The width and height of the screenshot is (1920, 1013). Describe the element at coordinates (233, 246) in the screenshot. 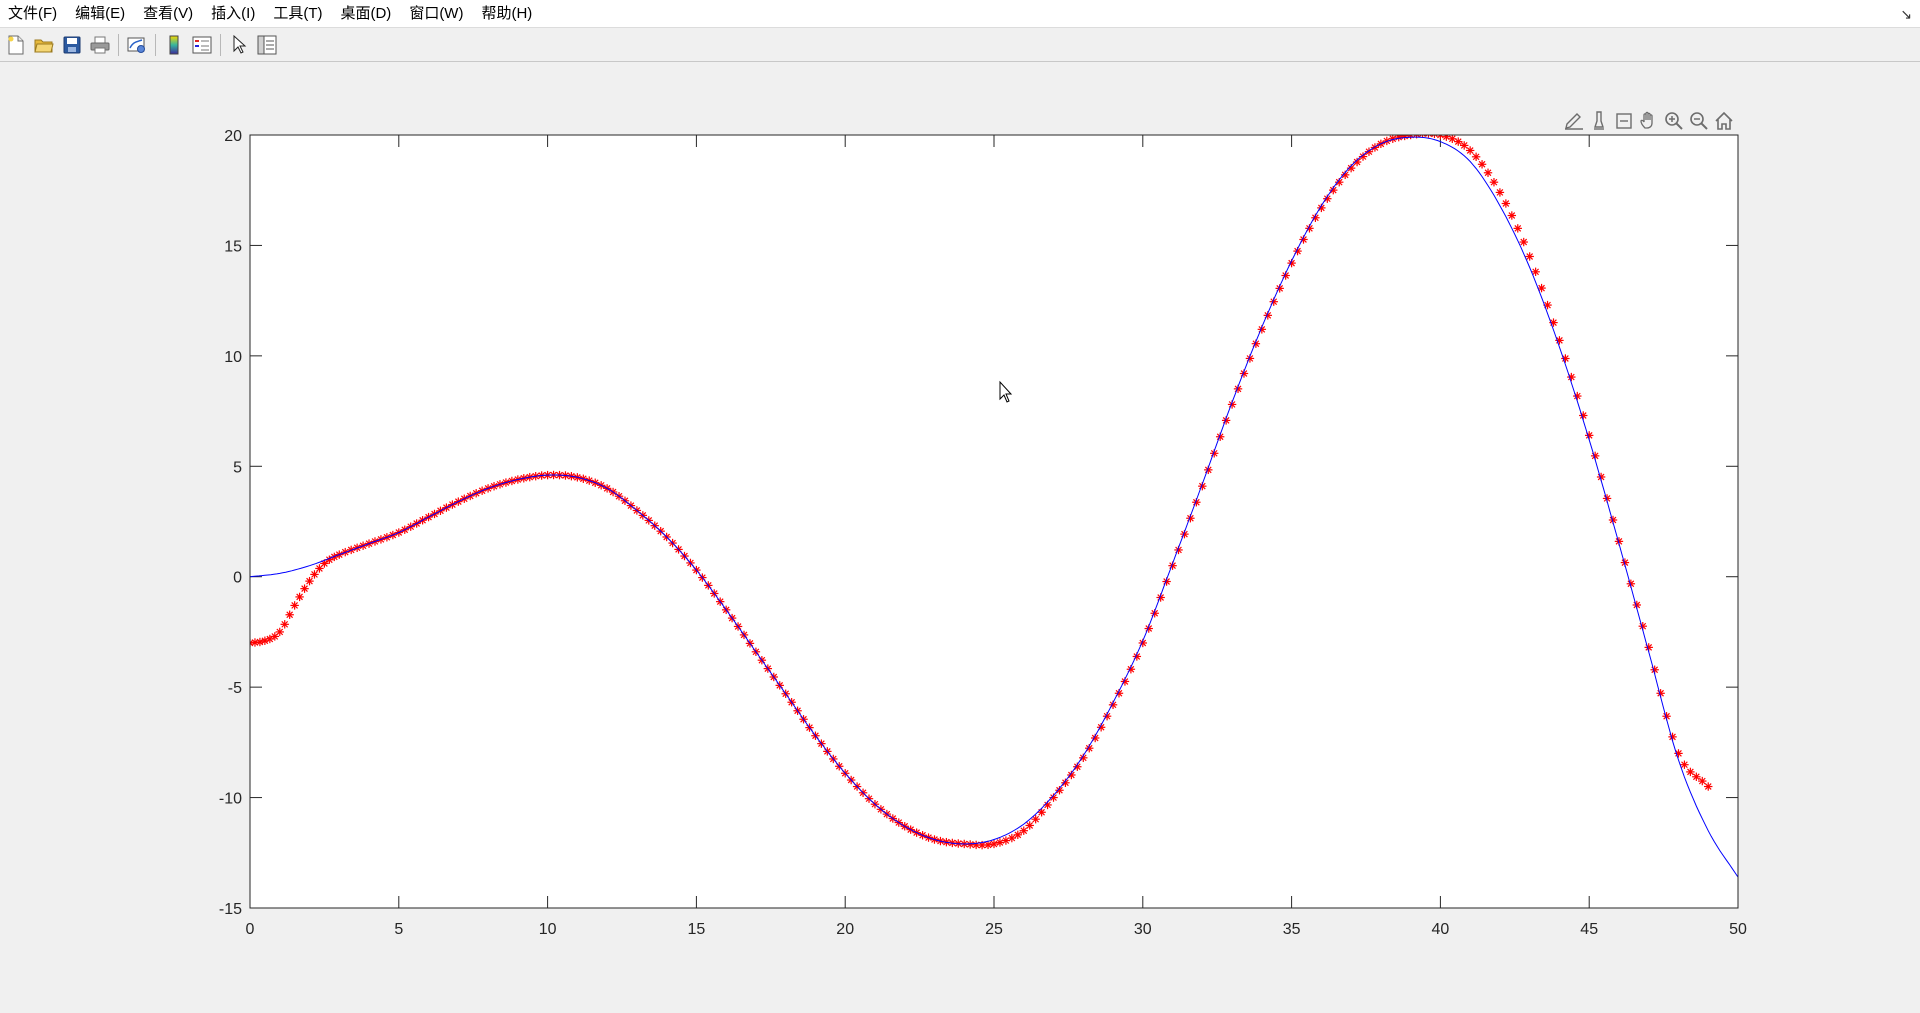

I see `y-tick-label: 15` at that location.